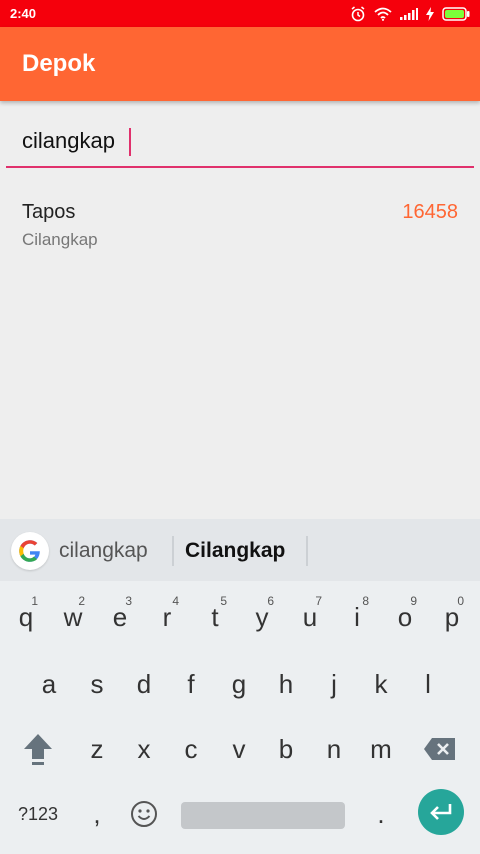 The width and height of the screenshot is (480, 854). I want to click on emoji-icon, so click(144, 814).